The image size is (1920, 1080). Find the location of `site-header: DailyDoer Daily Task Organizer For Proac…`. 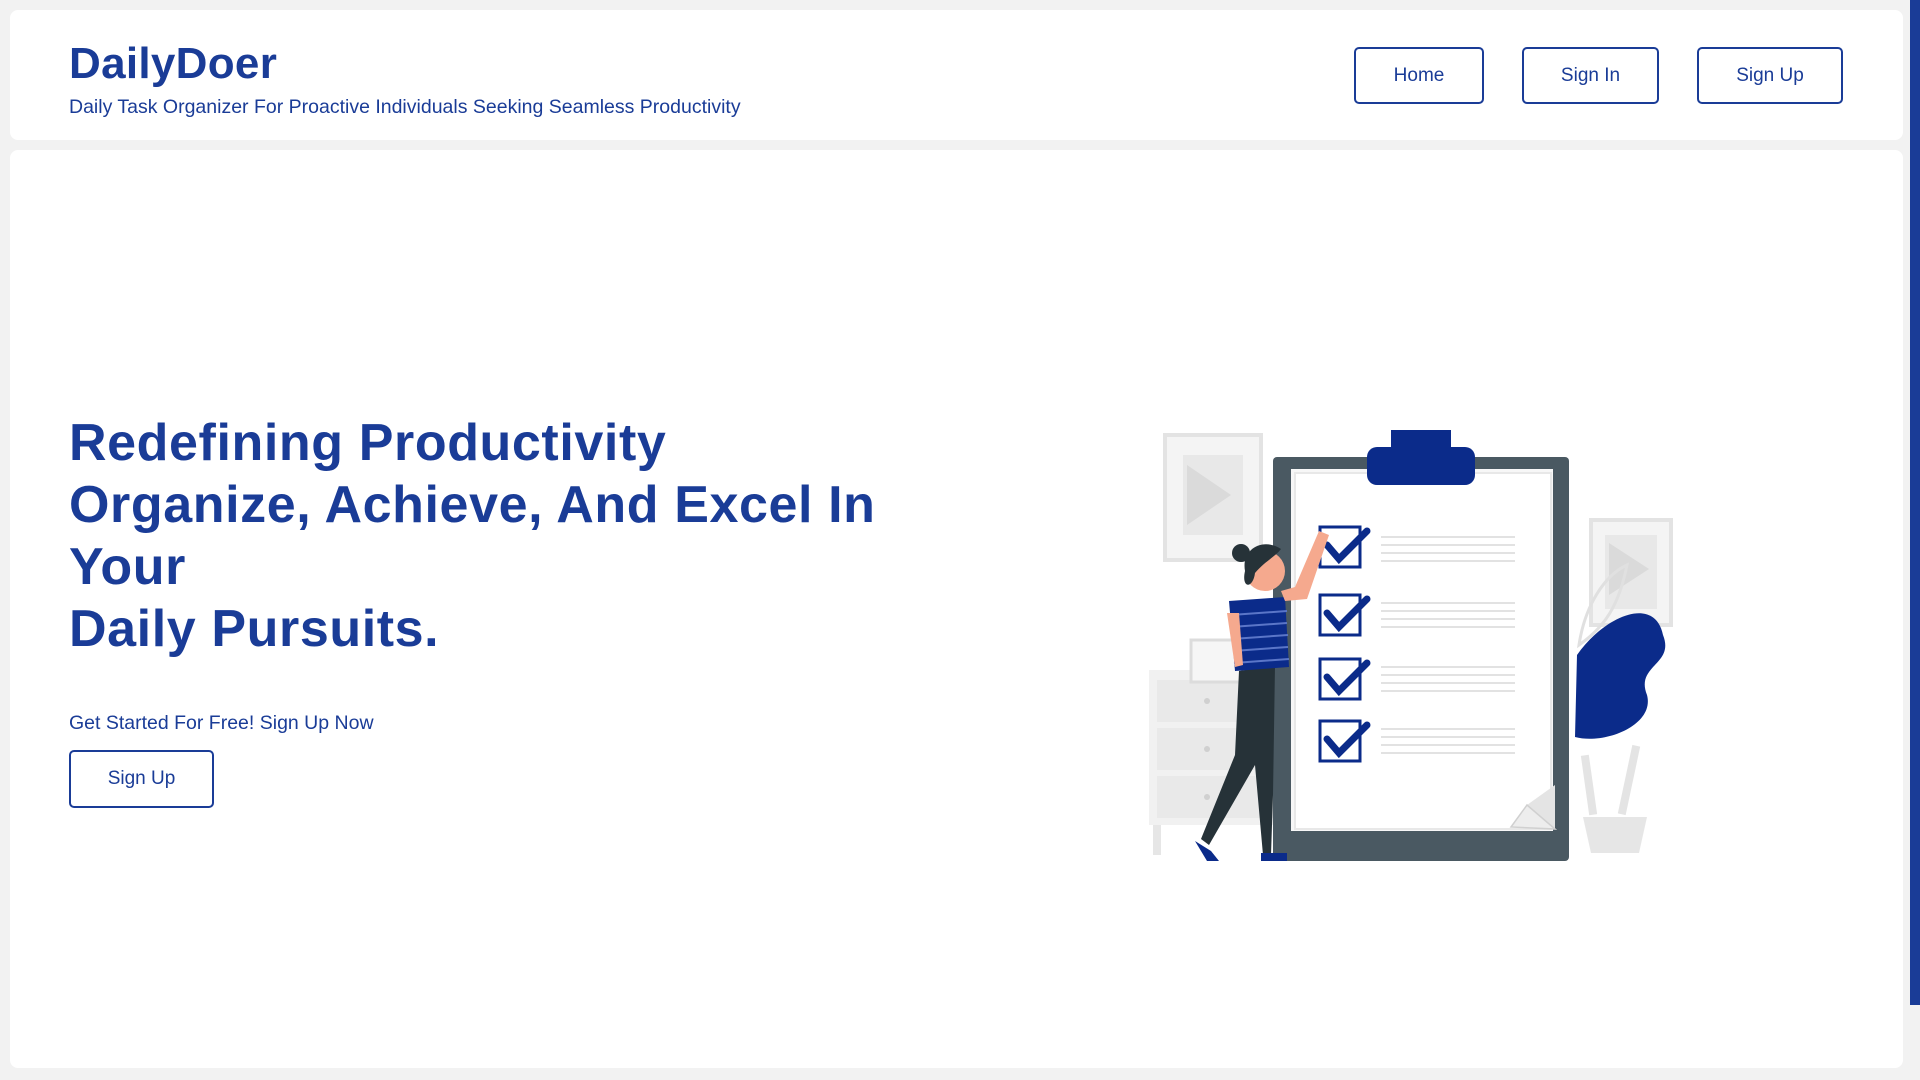

site-header: DailyDoer Daily Task Organizer For Proac… is located at coordinates (956, 75).